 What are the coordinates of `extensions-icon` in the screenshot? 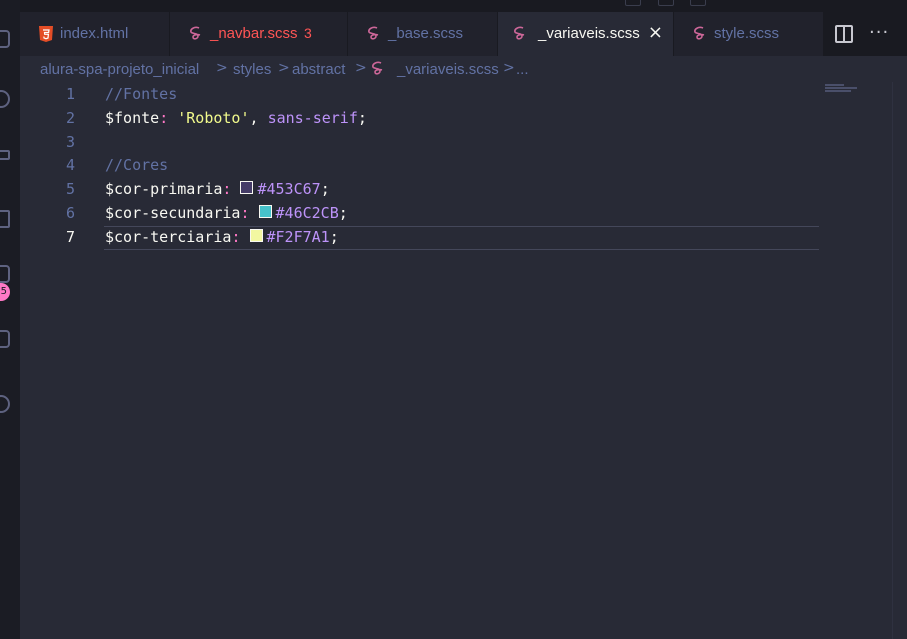 It's located at (5, 274).